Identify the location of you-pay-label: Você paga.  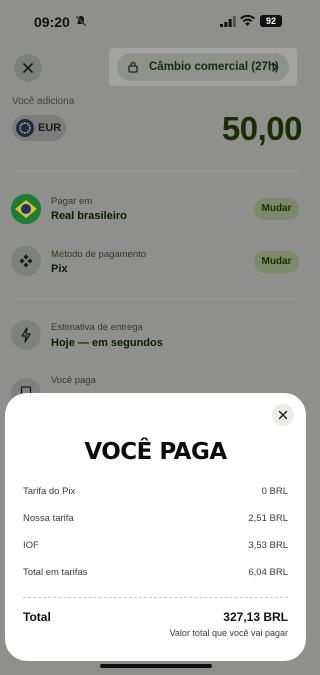
(73, 380).